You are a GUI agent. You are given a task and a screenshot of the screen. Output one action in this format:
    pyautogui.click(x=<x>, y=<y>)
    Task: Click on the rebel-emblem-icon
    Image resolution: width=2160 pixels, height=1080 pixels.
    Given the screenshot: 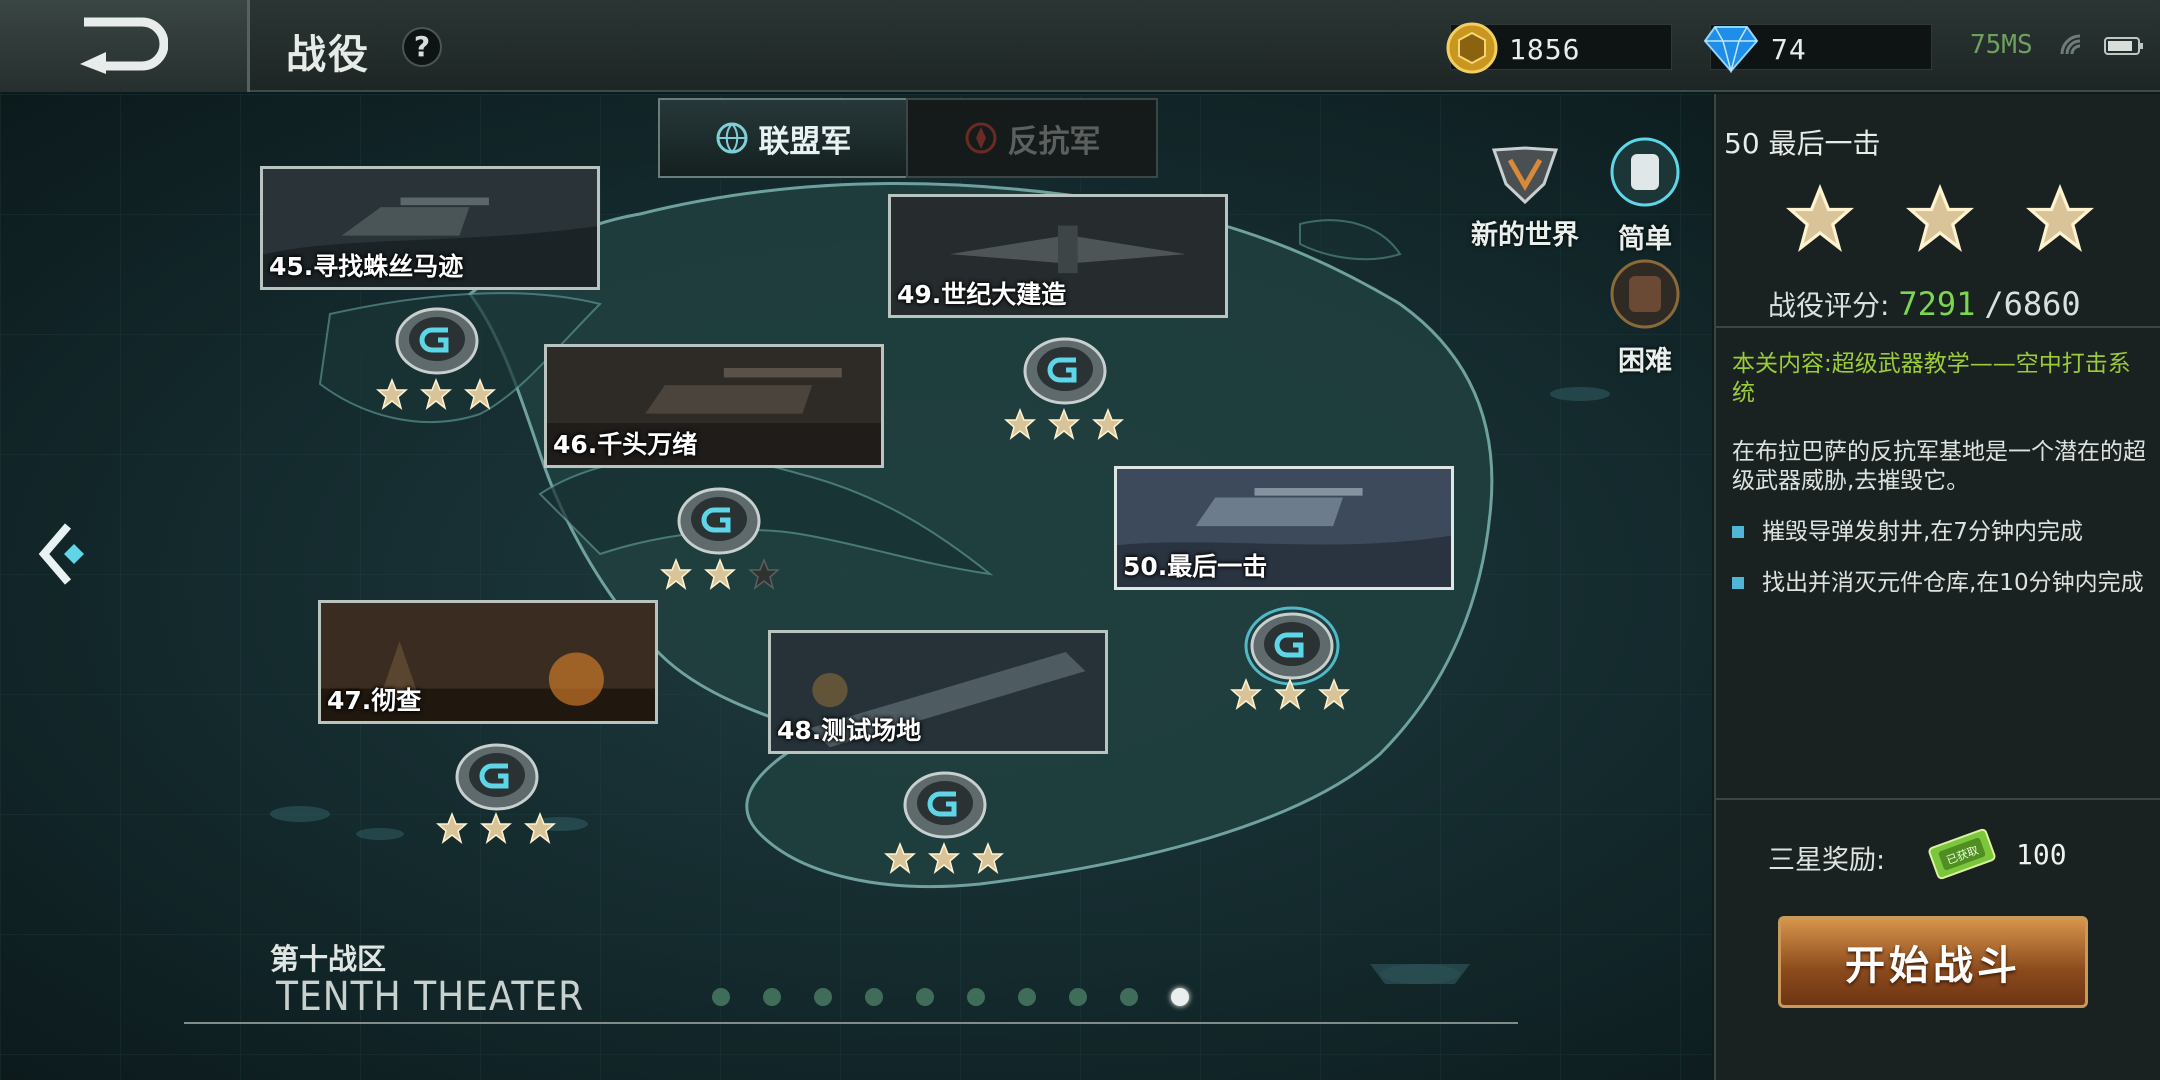 What is the action you would take?
    pyautogui.click(x=980, y=138)
    